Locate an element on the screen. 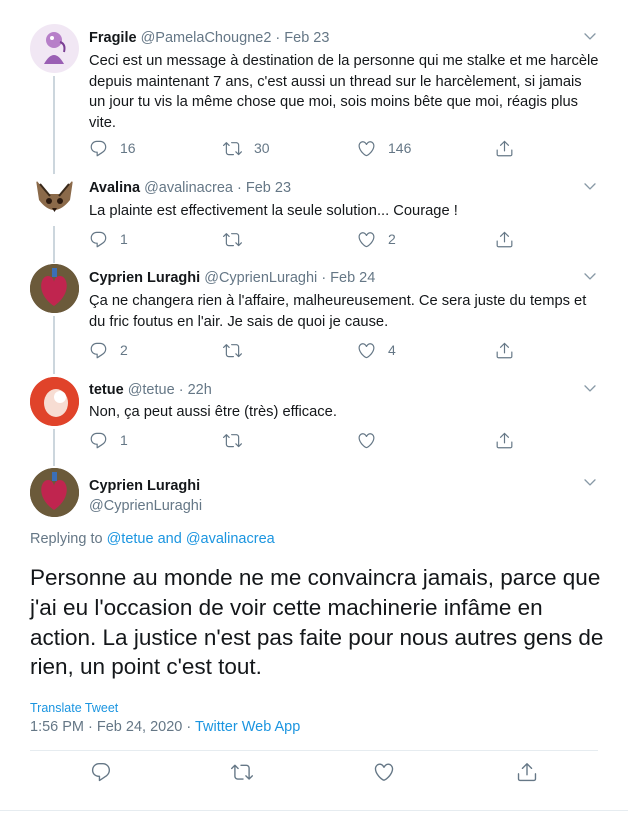 The width and height of the screenshot is (628, 817). tweet-text: Non, ça peut aussi être (très) efficace. is located at coordinates (213, 412).